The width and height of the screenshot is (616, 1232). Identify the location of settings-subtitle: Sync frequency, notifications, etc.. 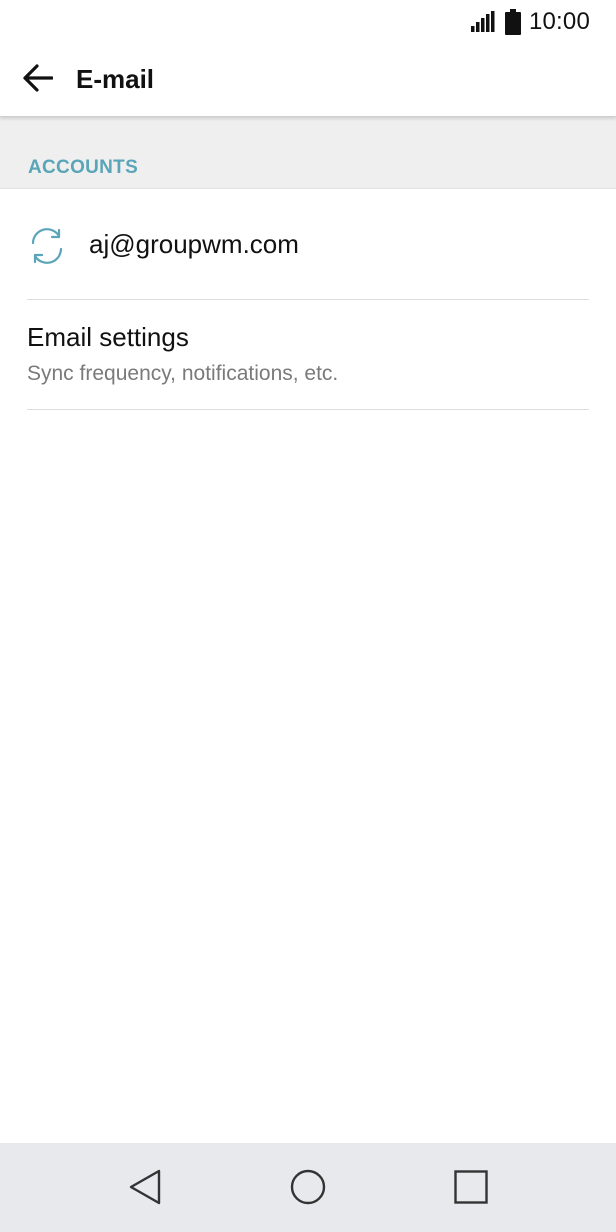
(183, 373).